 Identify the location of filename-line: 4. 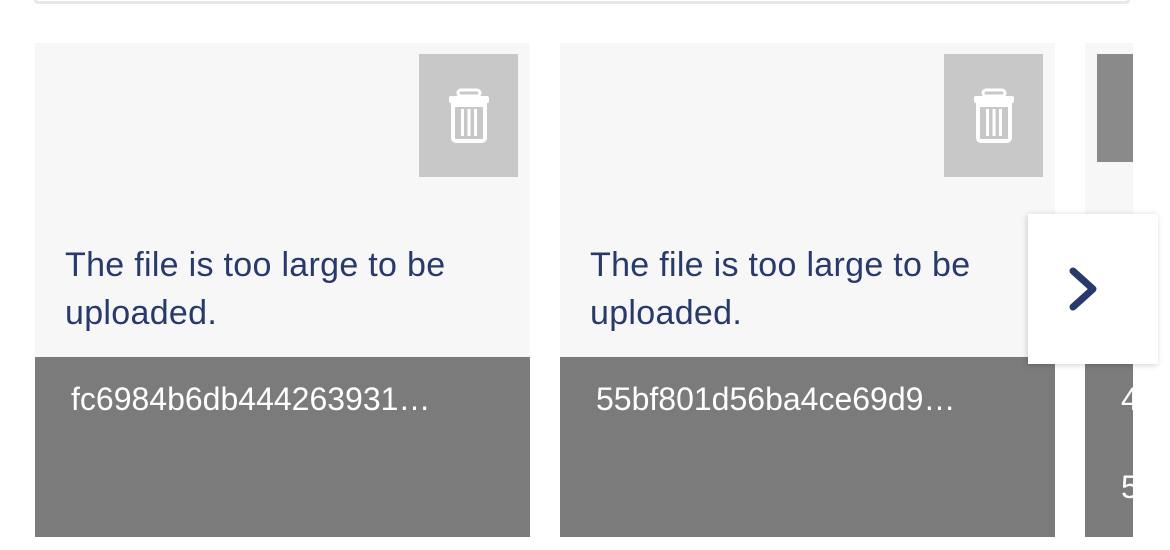
(1127, 399).